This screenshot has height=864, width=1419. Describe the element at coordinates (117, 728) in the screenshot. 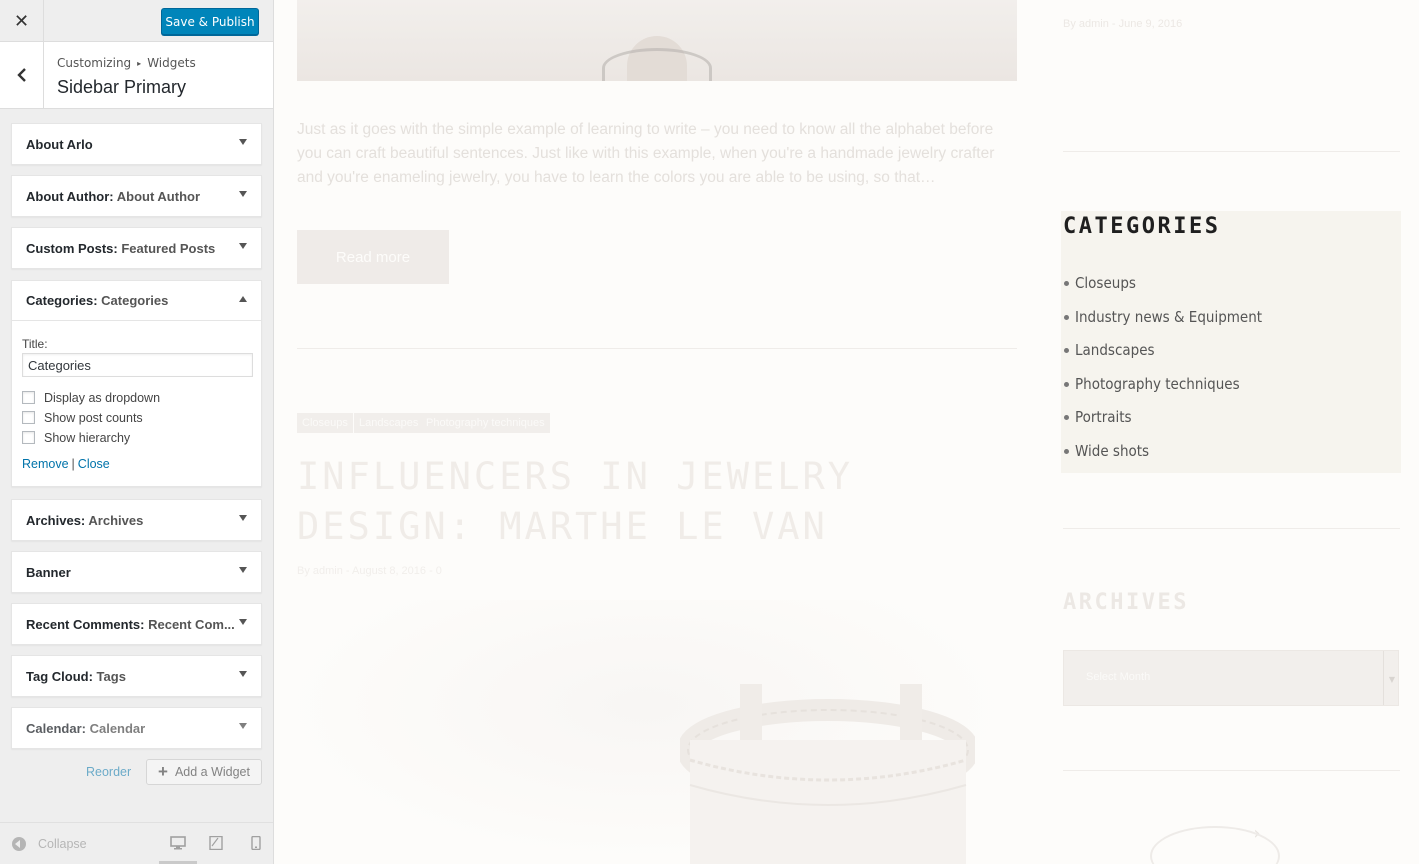

I see `widget-instance-title: Calendar` at that location.